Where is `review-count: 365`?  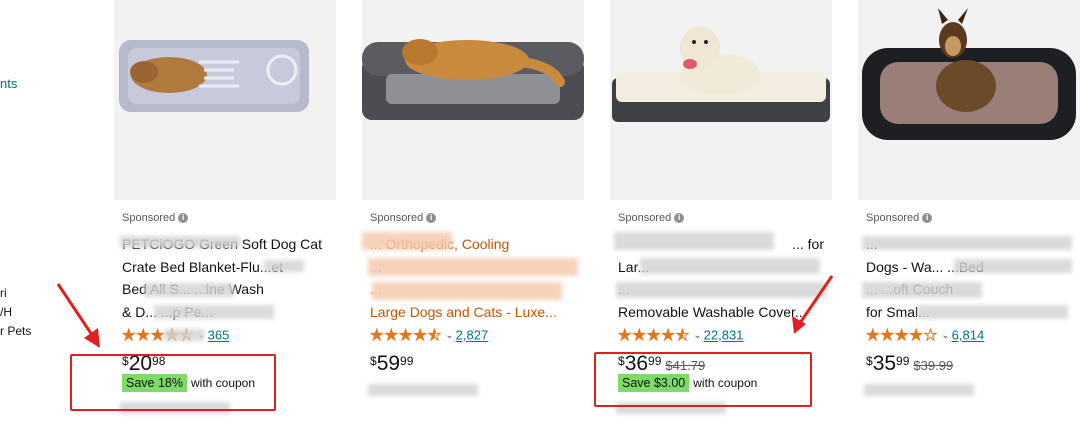
review-count: 365 is located at coordinates (219, 335).